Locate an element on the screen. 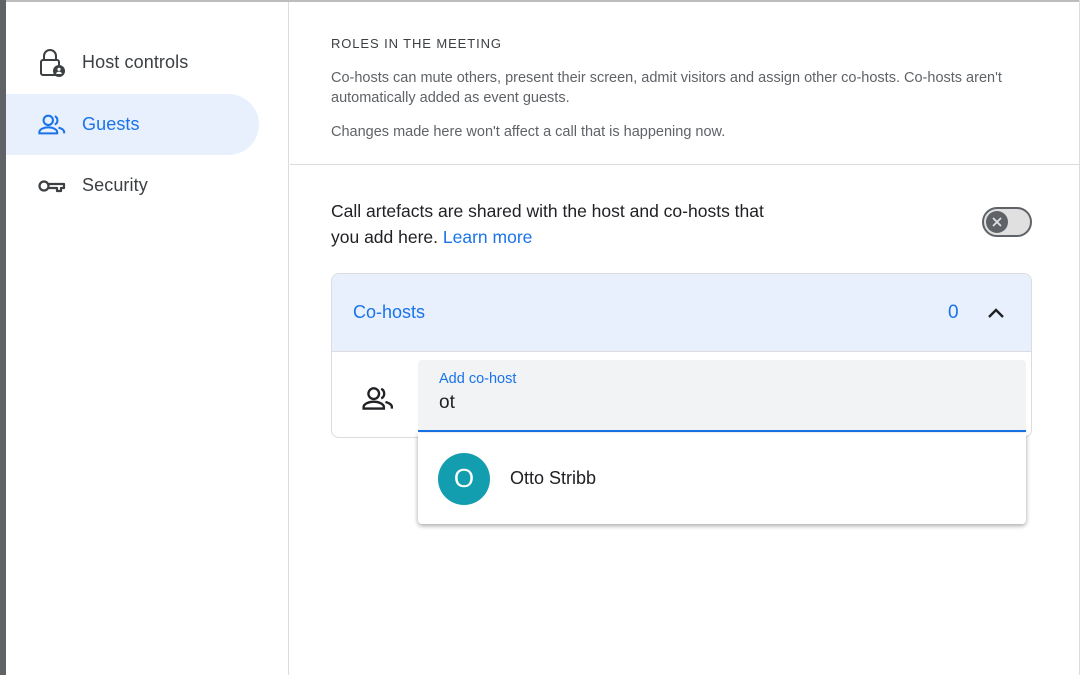 The height and width of the screenshot is (675, 1080). close-icon is located at coordinates (997, 222).